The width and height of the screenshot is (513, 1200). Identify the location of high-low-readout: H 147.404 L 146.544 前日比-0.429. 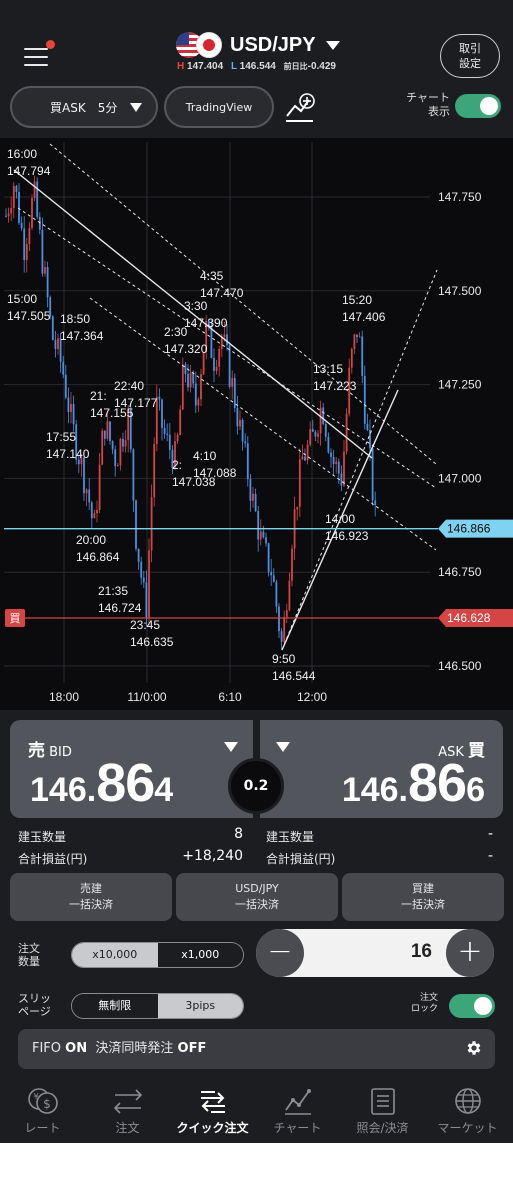
(256, 66).